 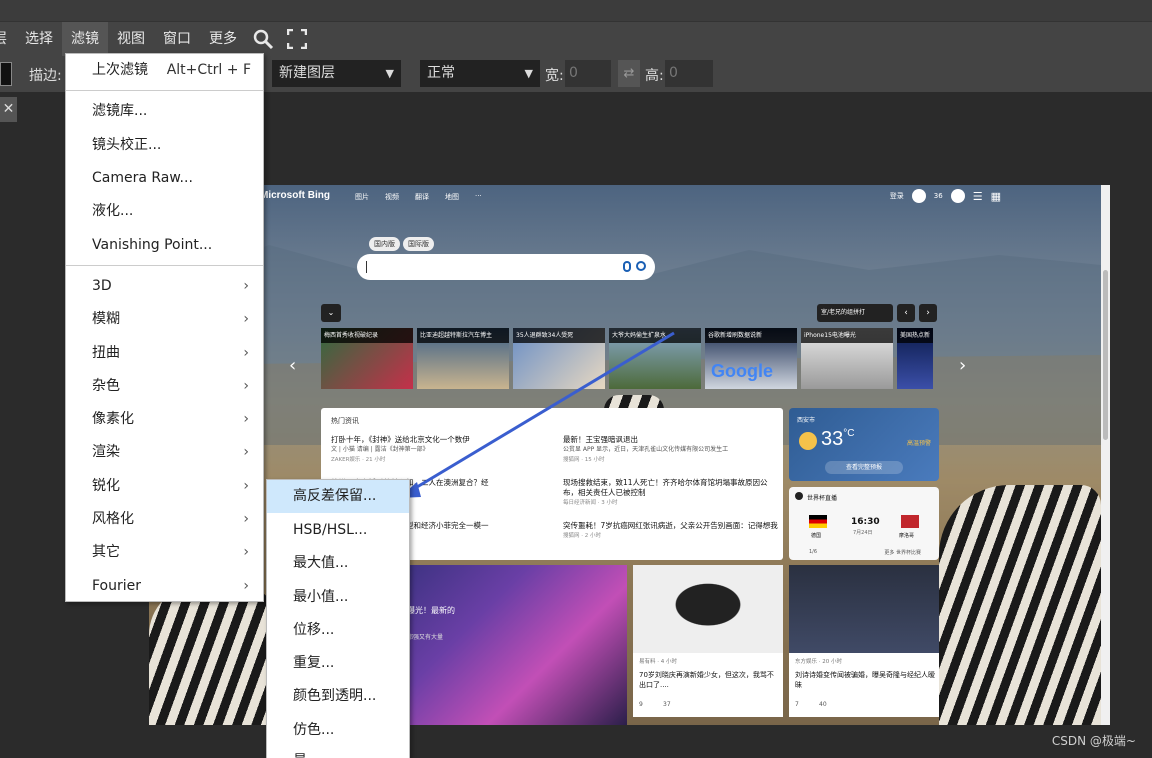 I want to click on menu-filter: 滤镜, so click(x=85, y=39).